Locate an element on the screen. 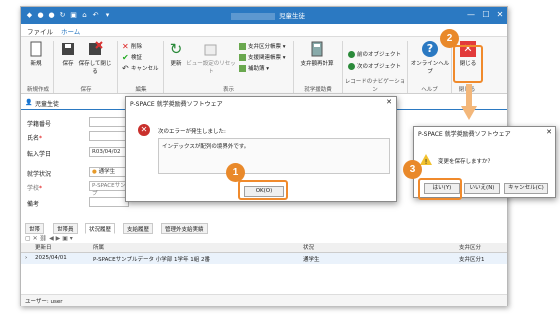 The width and height of the screenshot is (560, 319). transfer-date-label: 転入学日 is located at coordinates (39, 154).